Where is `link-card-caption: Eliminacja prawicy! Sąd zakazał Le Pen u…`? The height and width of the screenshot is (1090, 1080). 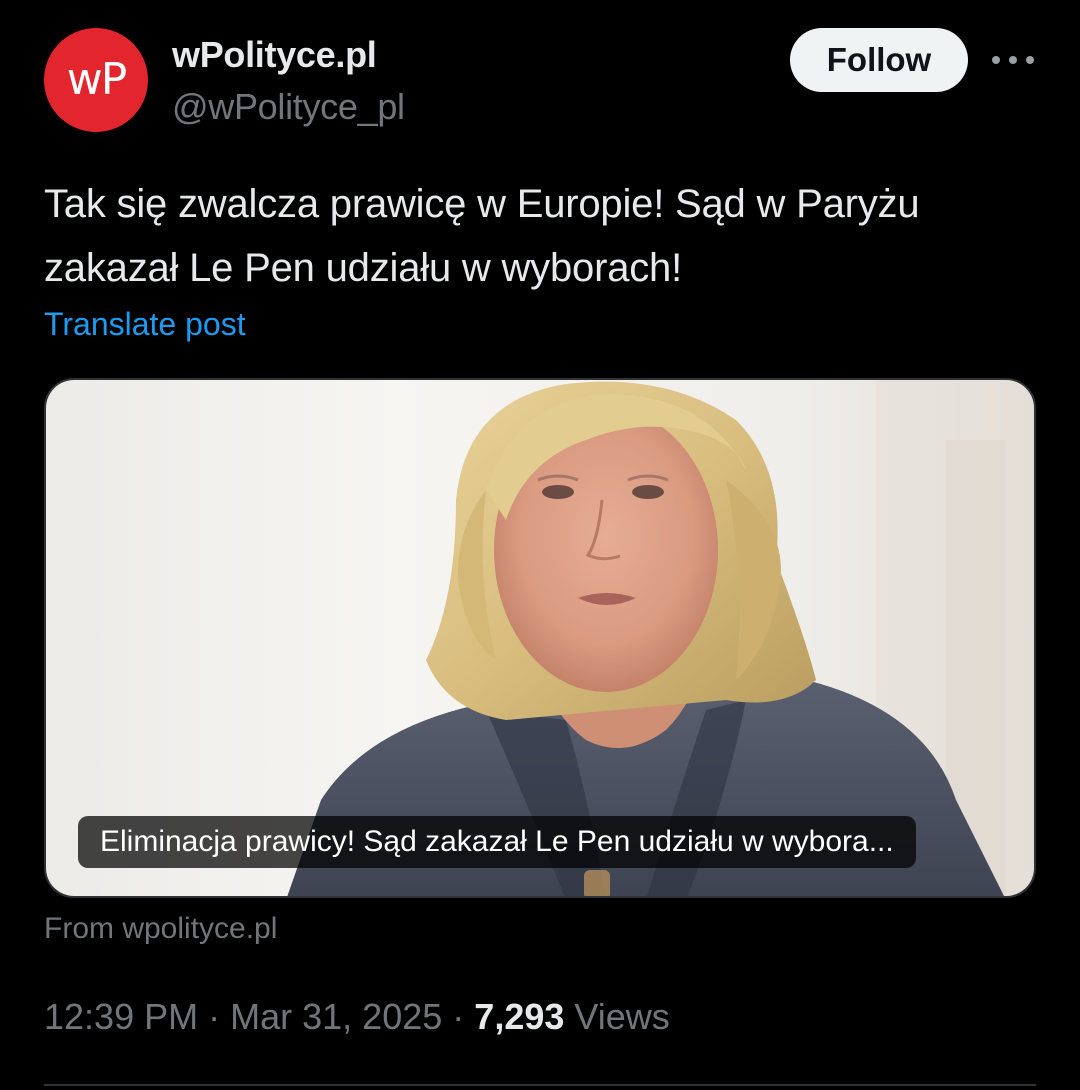
link-card-caption: Eliminacja prawicy! Sąd zakazał Le Pen u… is located at coordinates (497, 842).